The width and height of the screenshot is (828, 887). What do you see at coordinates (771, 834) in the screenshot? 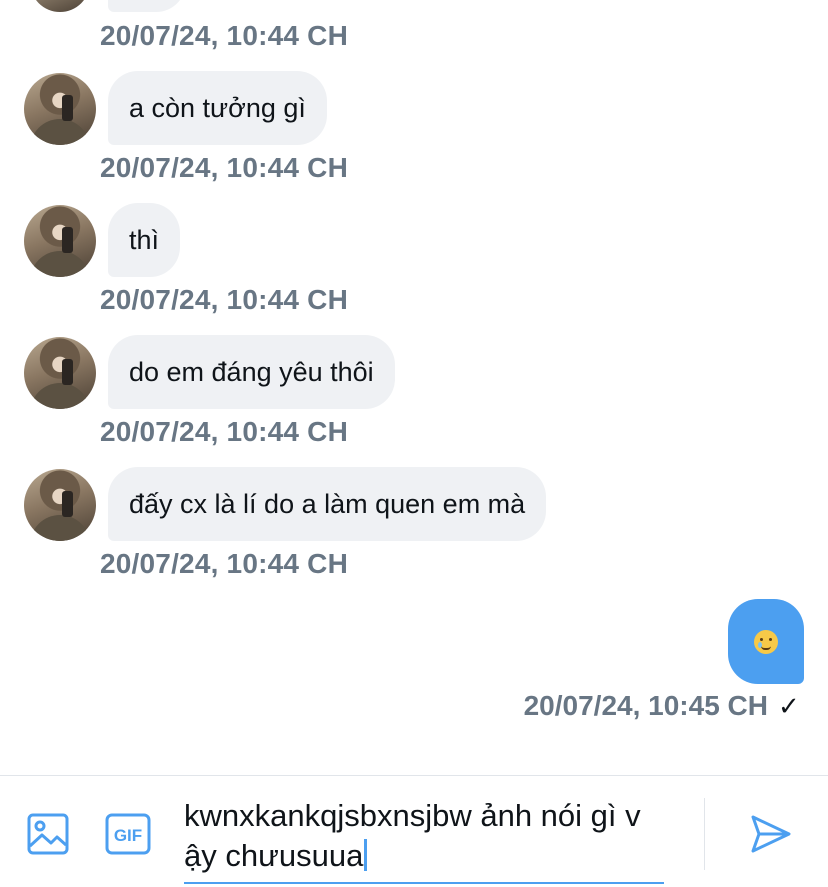
I see `send-icon` at bounding box center [771, 834].